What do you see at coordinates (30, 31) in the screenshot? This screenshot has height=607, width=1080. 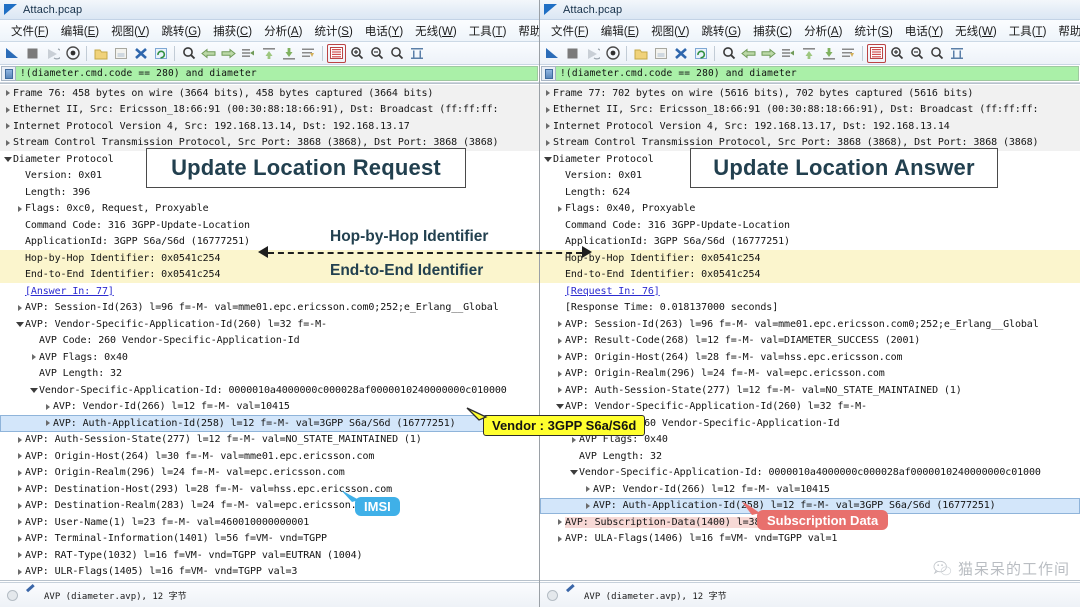 I see `menu-item-file: 文件(F)` at bounding box center [30, 31].